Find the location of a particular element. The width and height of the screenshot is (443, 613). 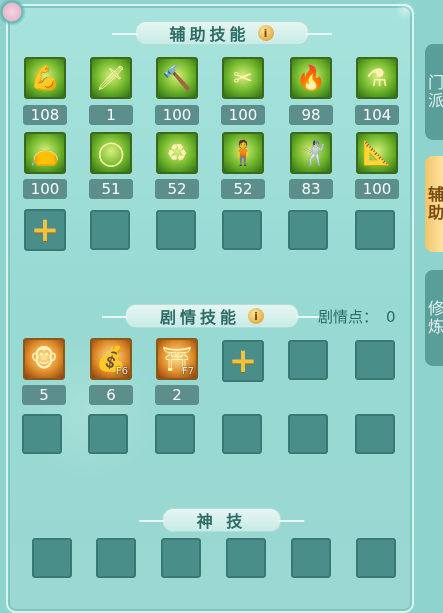

gold-ingot-icon: 💰 F6 is located at coordinates (111, 359).